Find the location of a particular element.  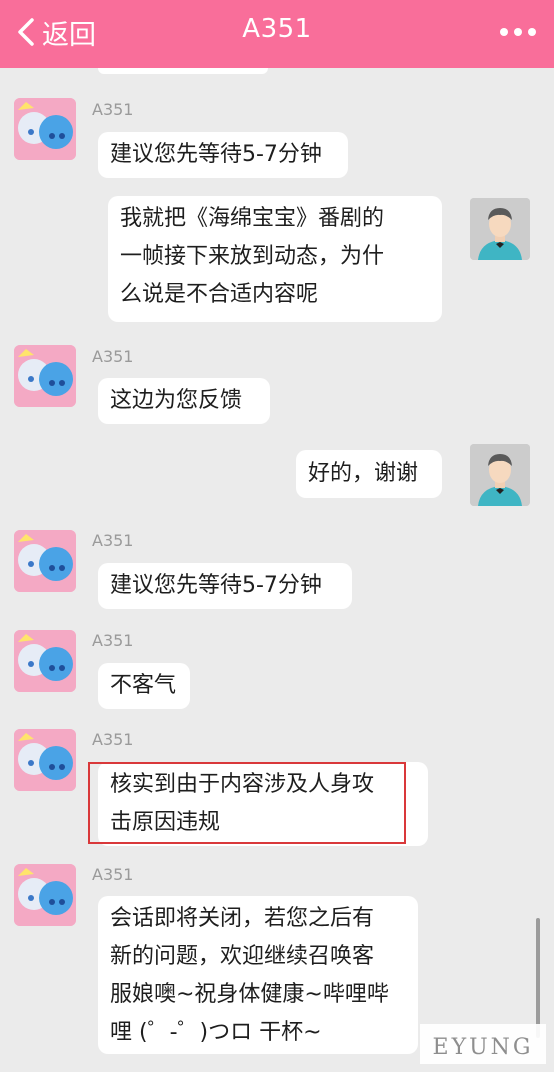

message-bubble: 我就把《海绵宝宝》番剧的 一帧接下来放到动态，为什 么说是不合适内容呢 is located at coordinates (275, 259).